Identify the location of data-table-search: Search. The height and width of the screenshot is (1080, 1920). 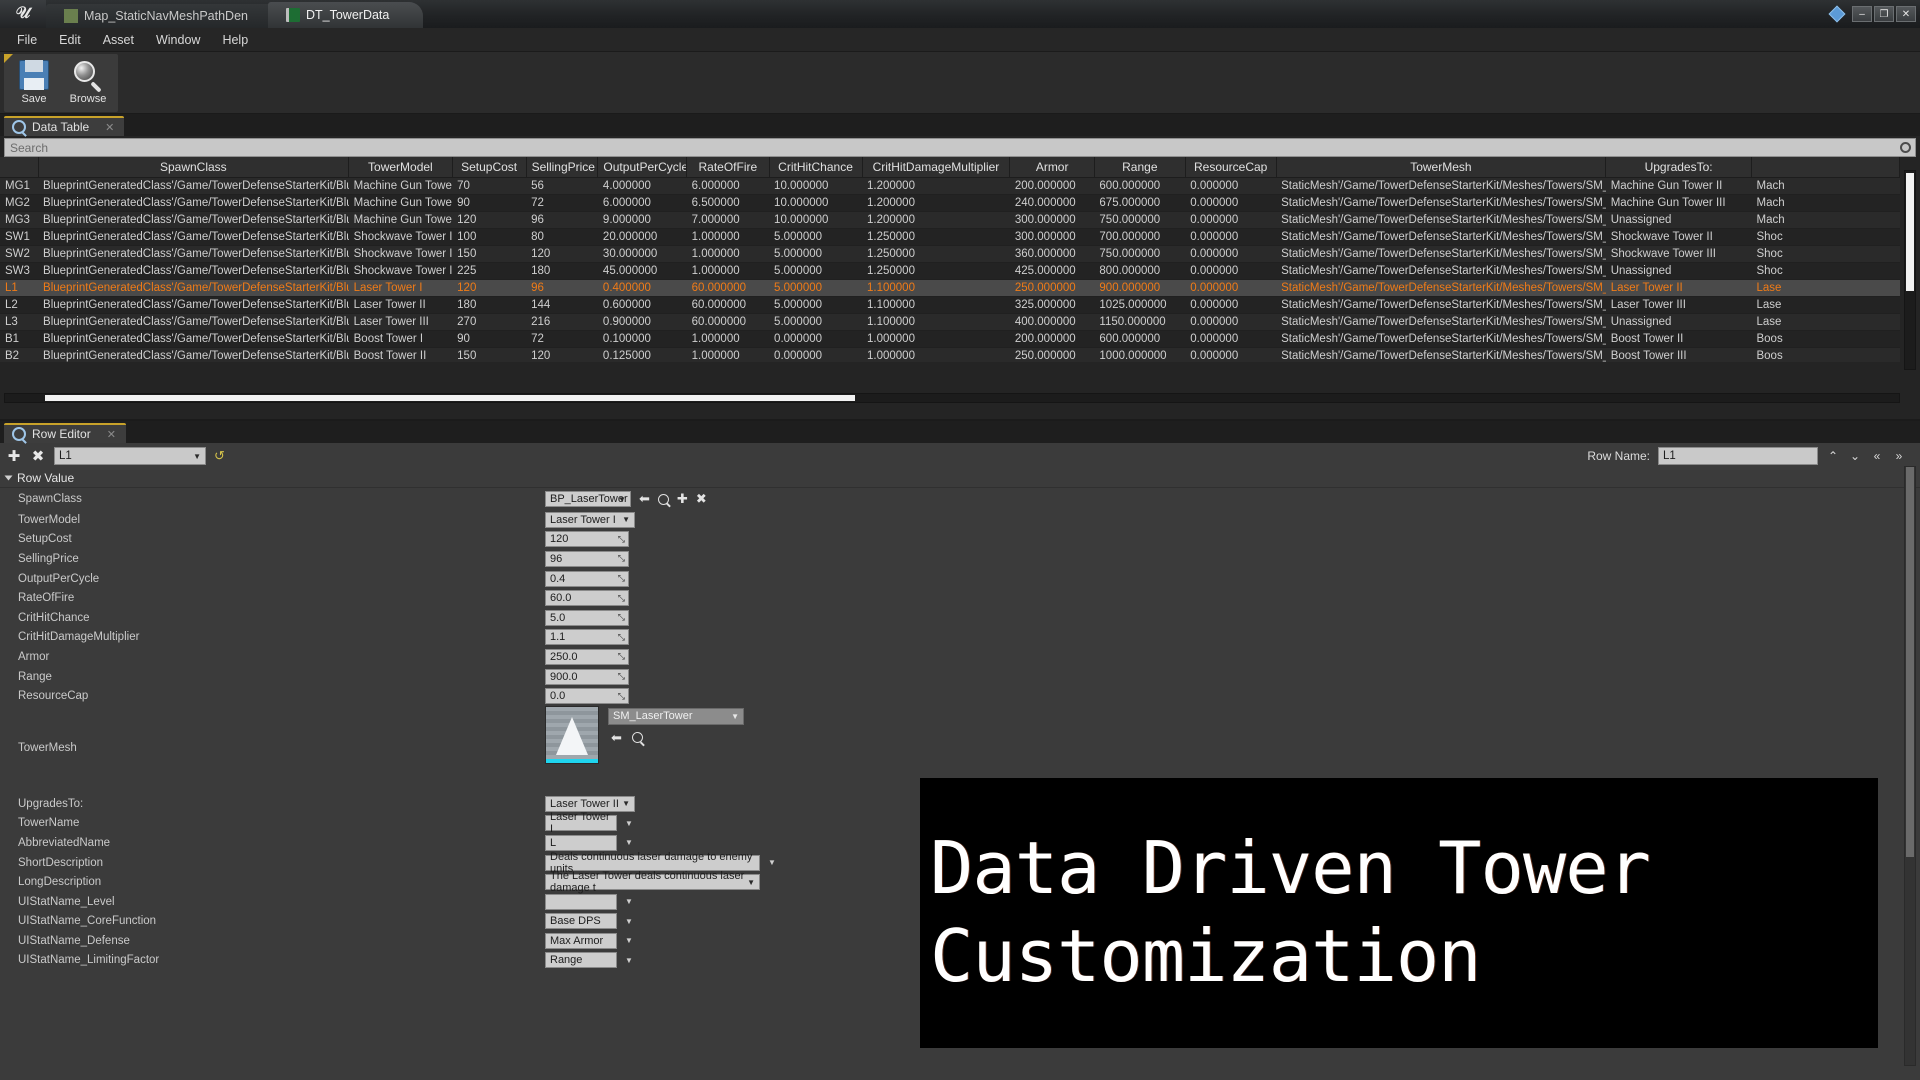
(960, 147).